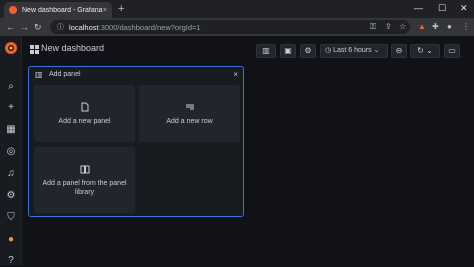  Describe the element at coordinates (435, 27) in the screenshot. I see `extensions-puzzle-icon: ✚` at that location.